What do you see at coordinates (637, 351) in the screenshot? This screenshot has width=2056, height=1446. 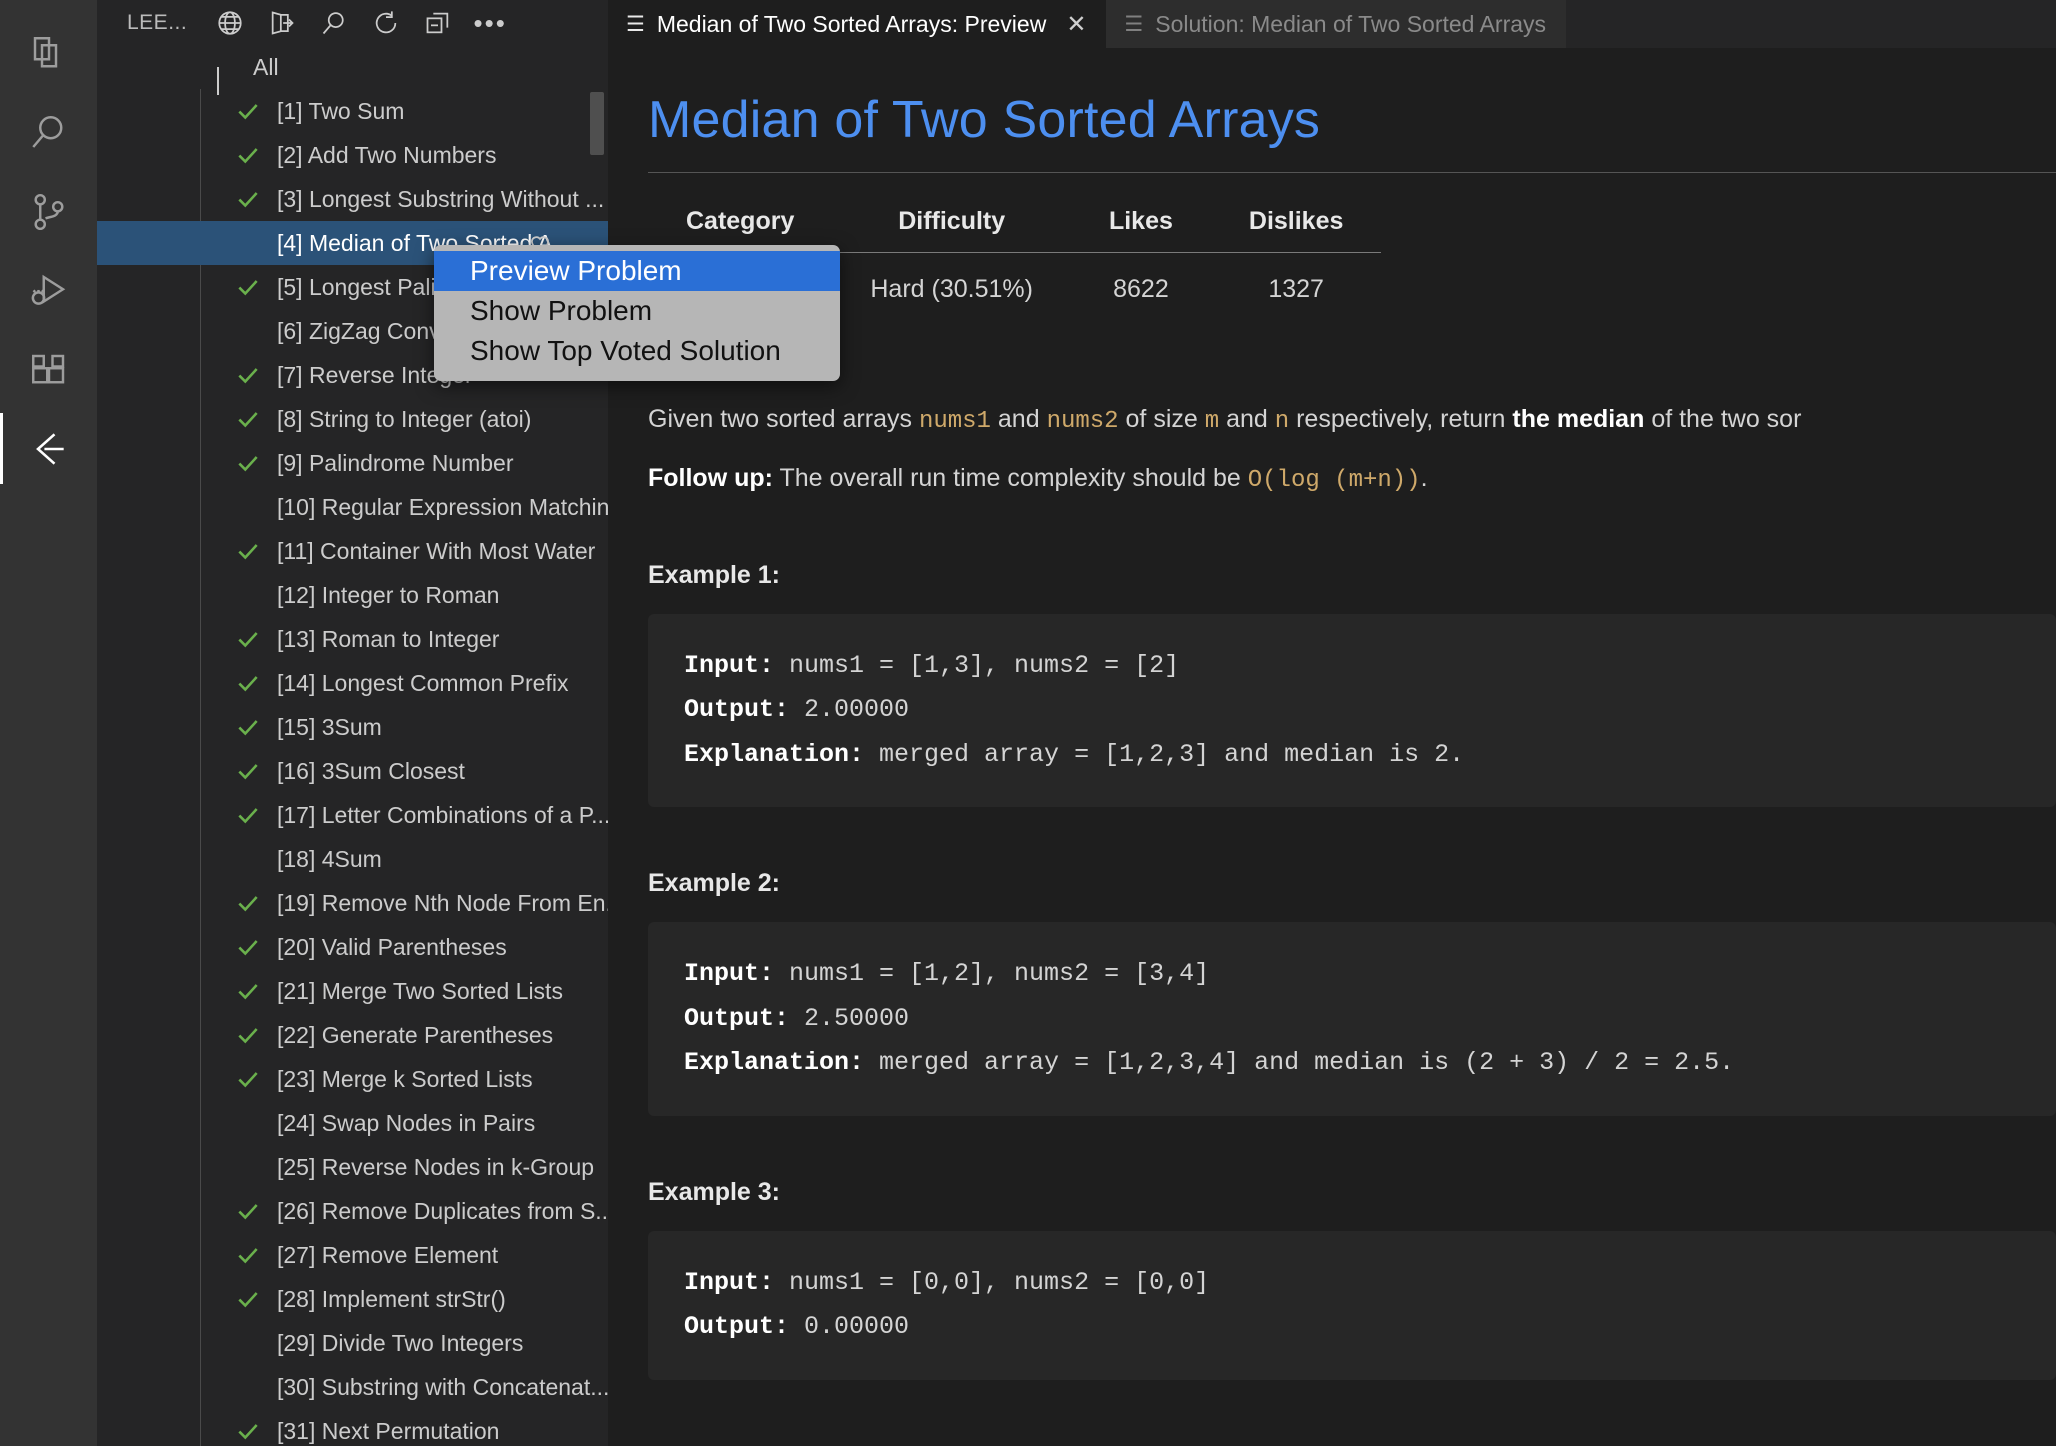 I see `context-menu-item: Show Top Voted Solution` at bounding box center [637, 351].